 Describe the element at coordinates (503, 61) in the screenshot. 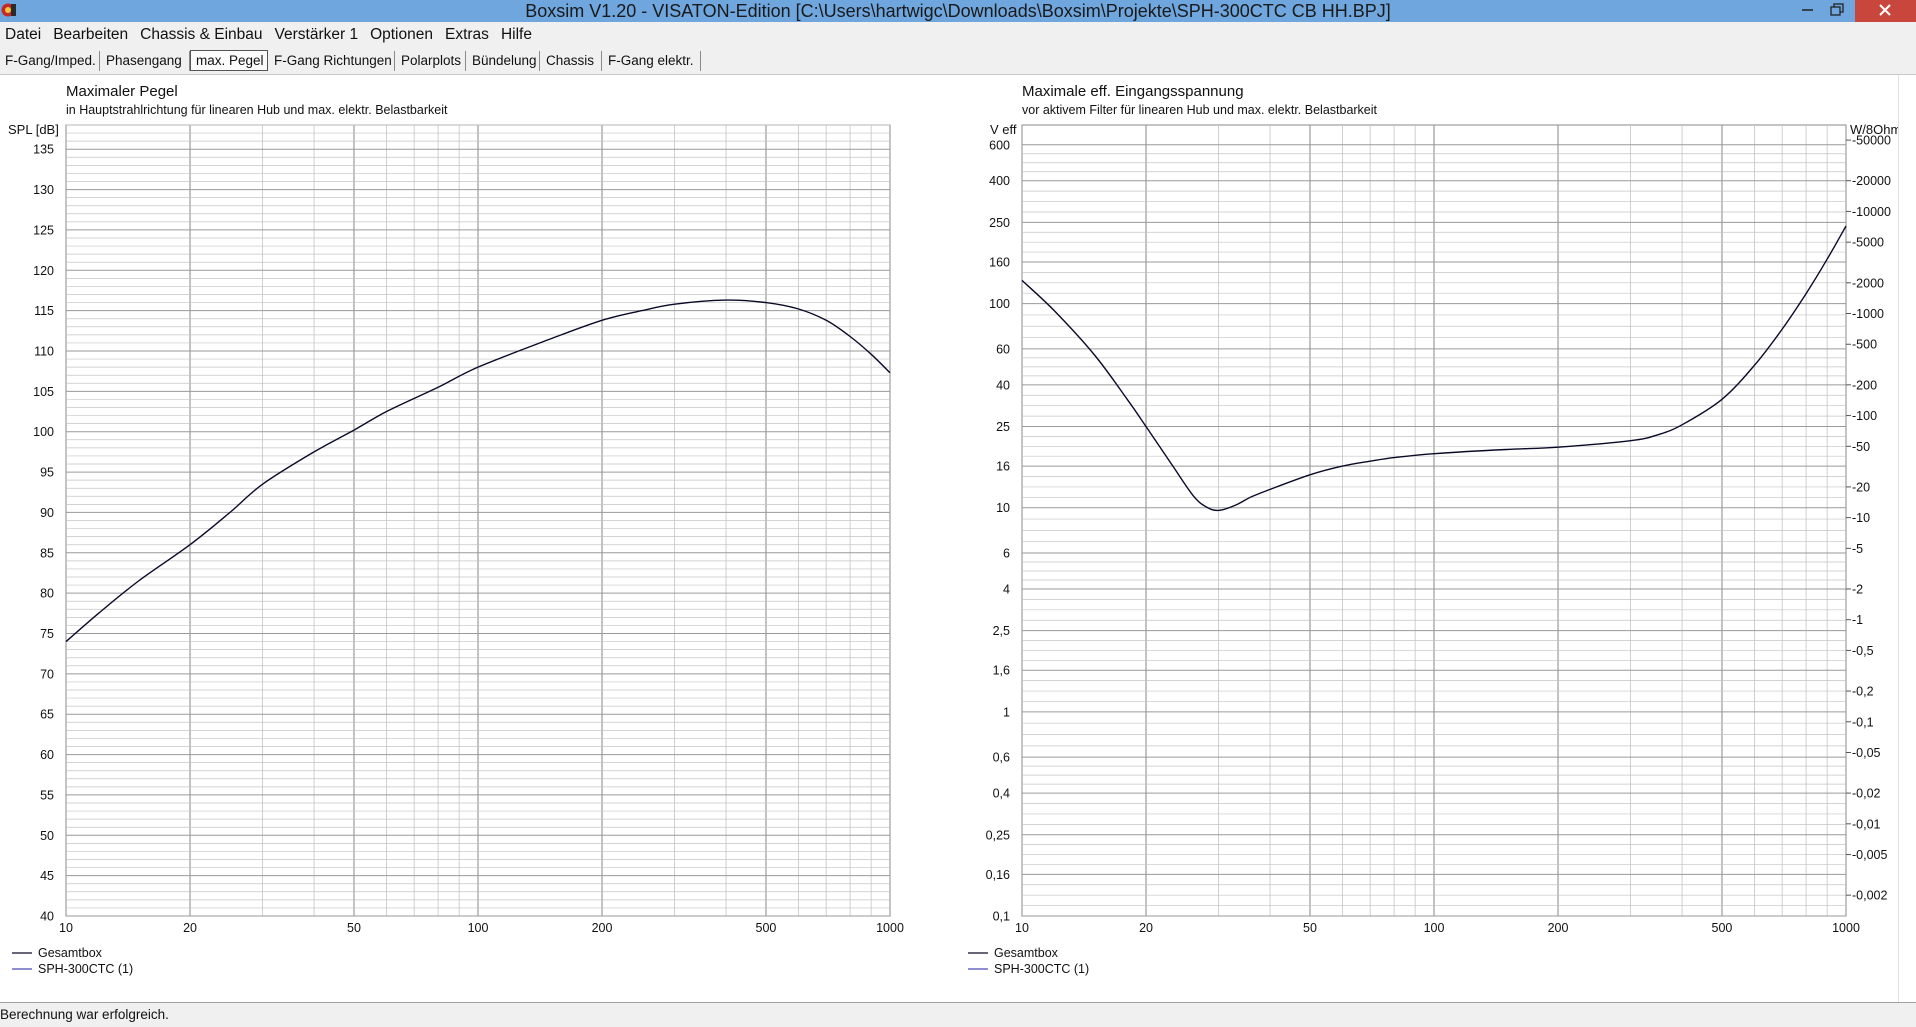

I see `tab-buendelung: Bündelung` at that location.